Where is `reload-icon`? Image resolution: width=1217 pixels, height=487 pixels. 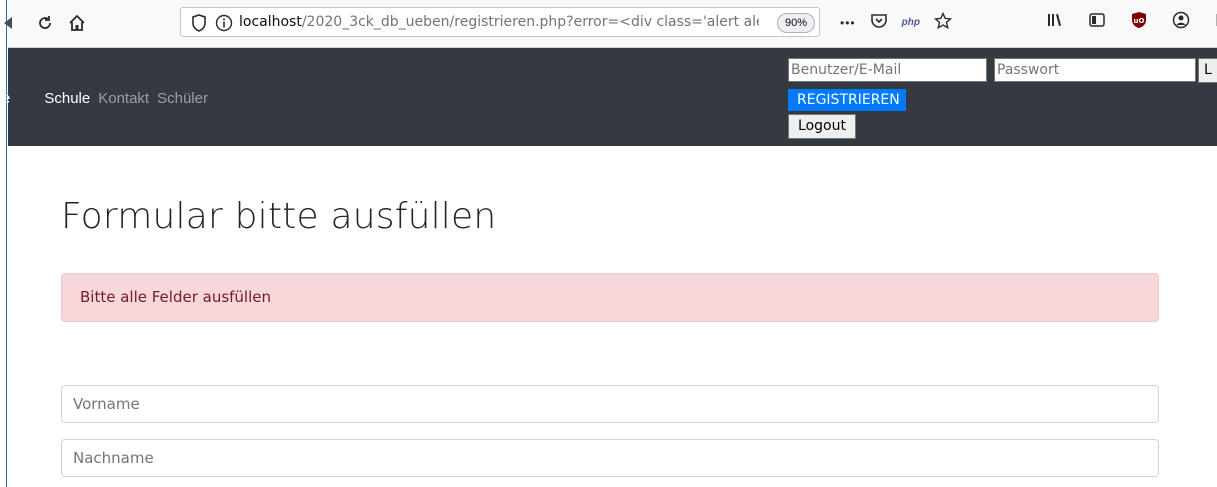 reload-icon is located at coordinates (45, 23).